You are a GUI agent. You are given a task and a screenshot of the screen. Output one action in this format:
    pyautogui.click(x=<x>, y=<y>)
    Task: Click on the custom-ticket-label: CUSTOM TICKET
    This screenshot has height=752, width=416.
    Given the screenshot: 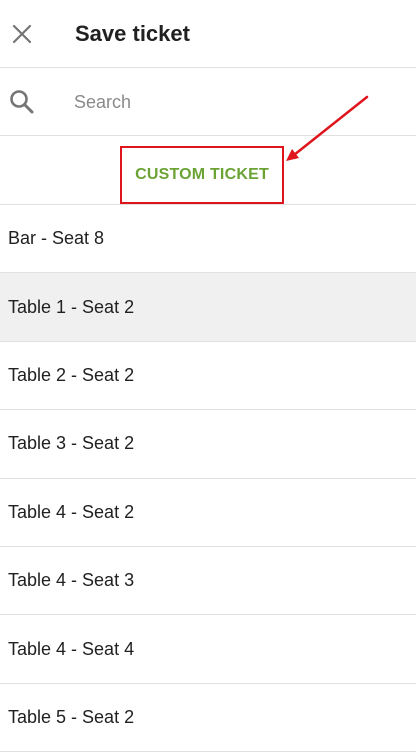 What is the action you would take?
    pyautogui.click(x=202, y=174)
    